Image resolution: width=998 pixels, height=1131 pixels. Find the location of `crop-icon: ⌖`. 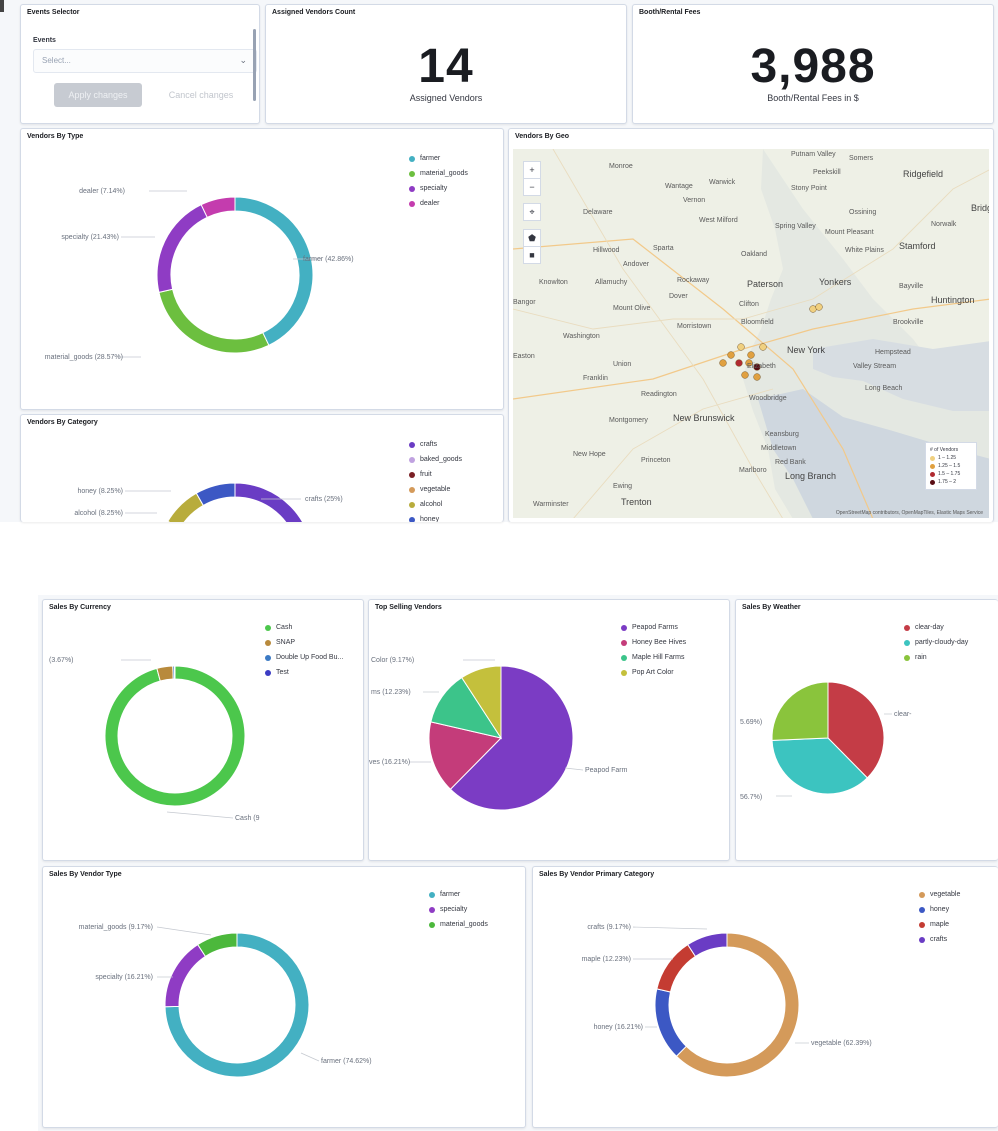

crop-icon: ⌖ is located at coordinates (532, 212).